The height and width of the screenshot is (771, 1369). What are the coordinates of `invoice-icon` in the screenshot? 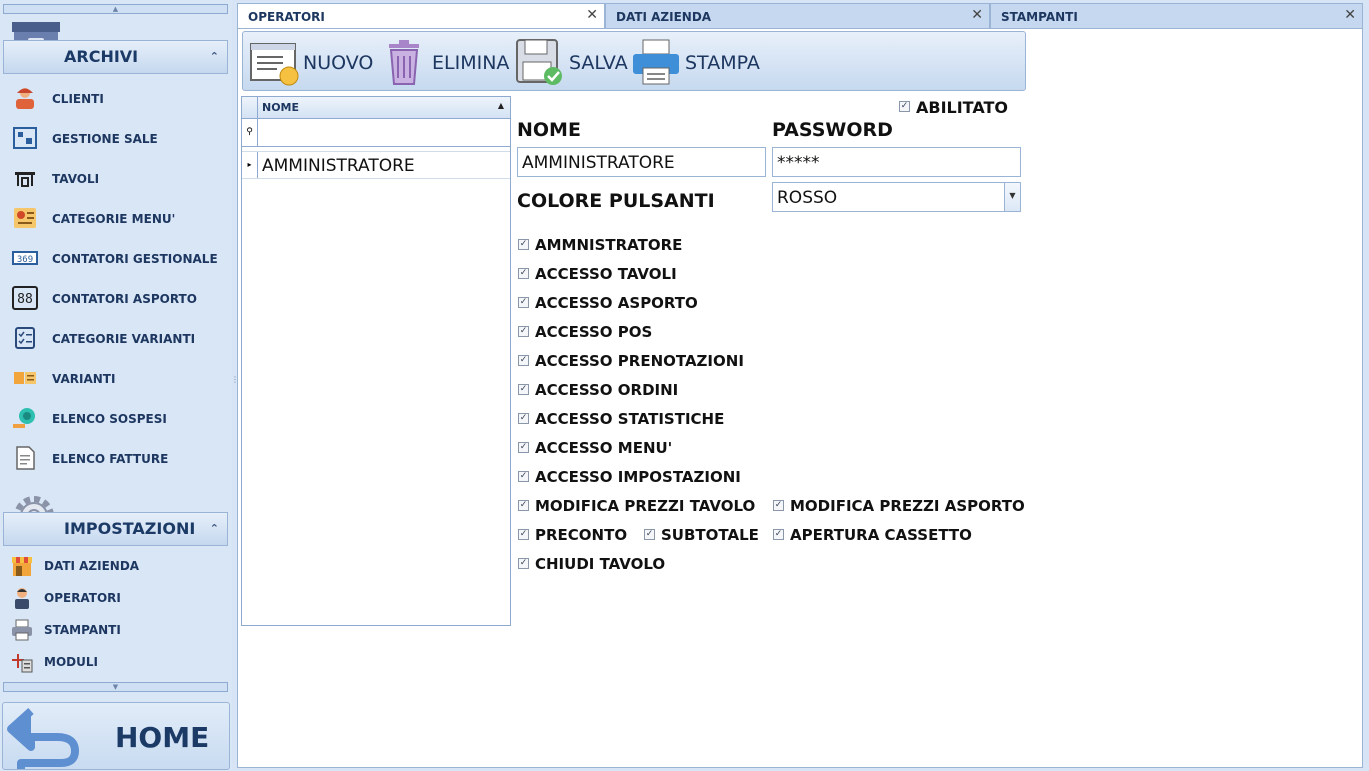 It's located at (25, 458).